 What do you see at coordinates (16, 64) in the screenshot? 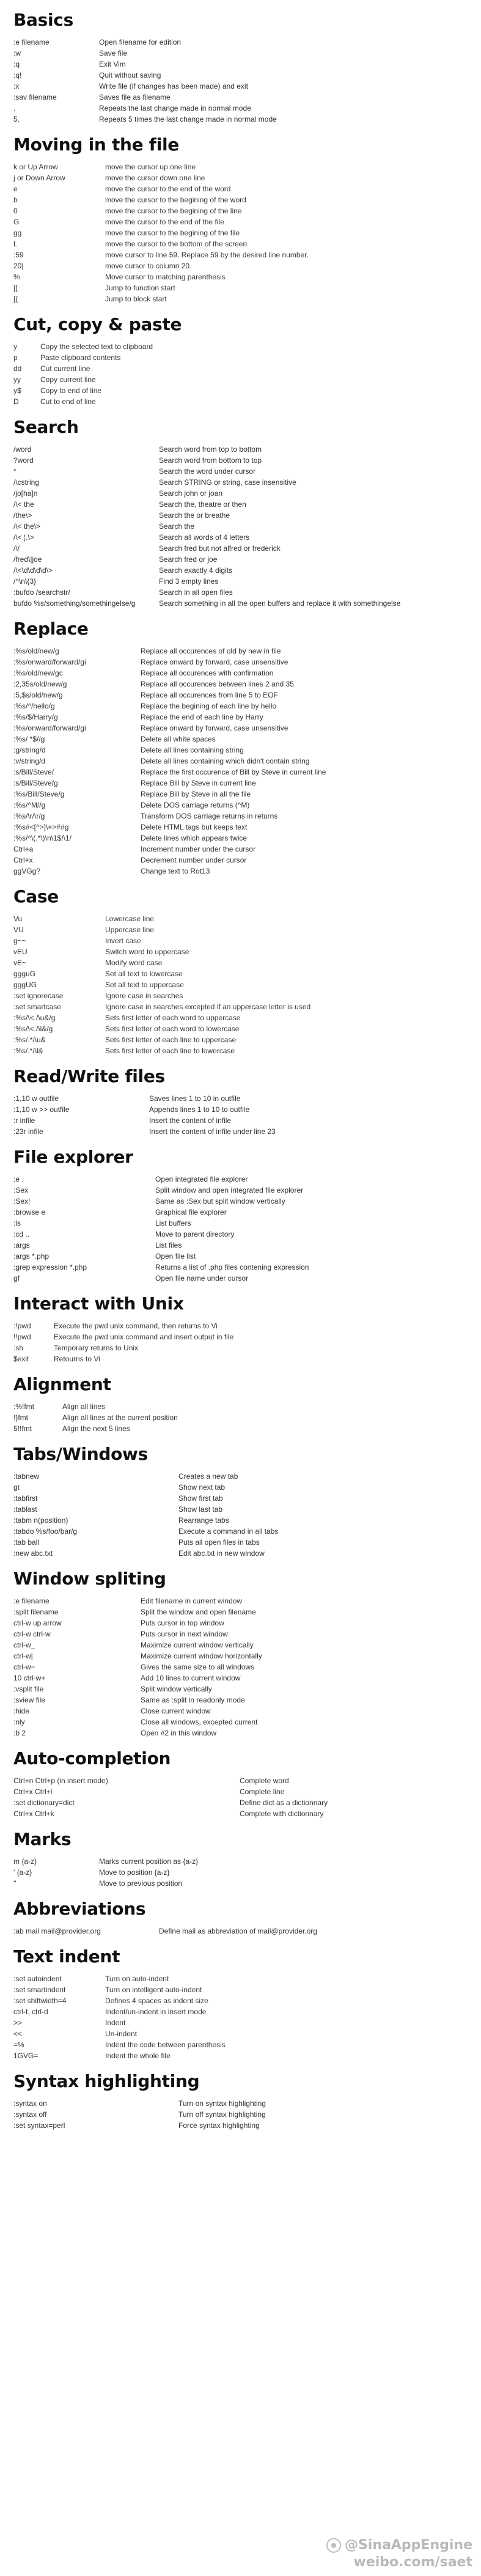
I see `command-key: :q` at bounding box center [16, 64].